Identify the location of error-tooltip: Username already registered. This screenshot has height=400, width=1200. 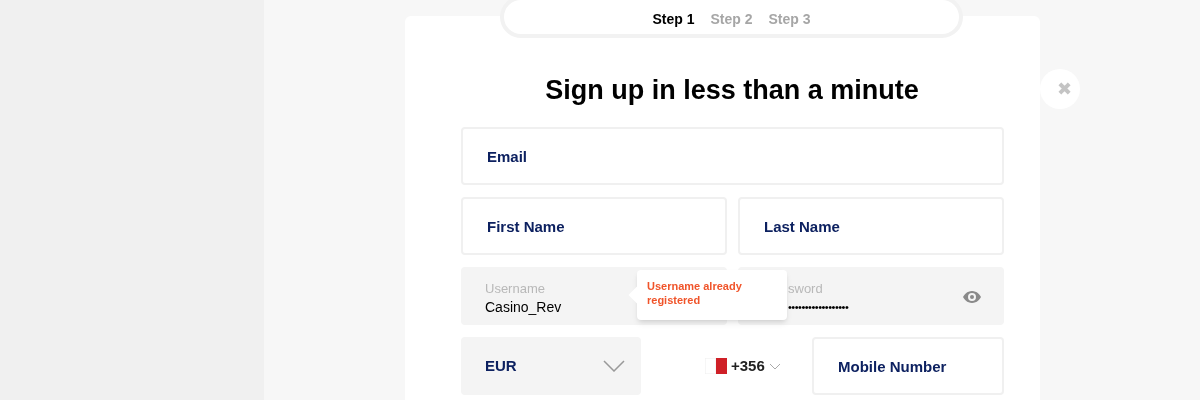
(712, 295).